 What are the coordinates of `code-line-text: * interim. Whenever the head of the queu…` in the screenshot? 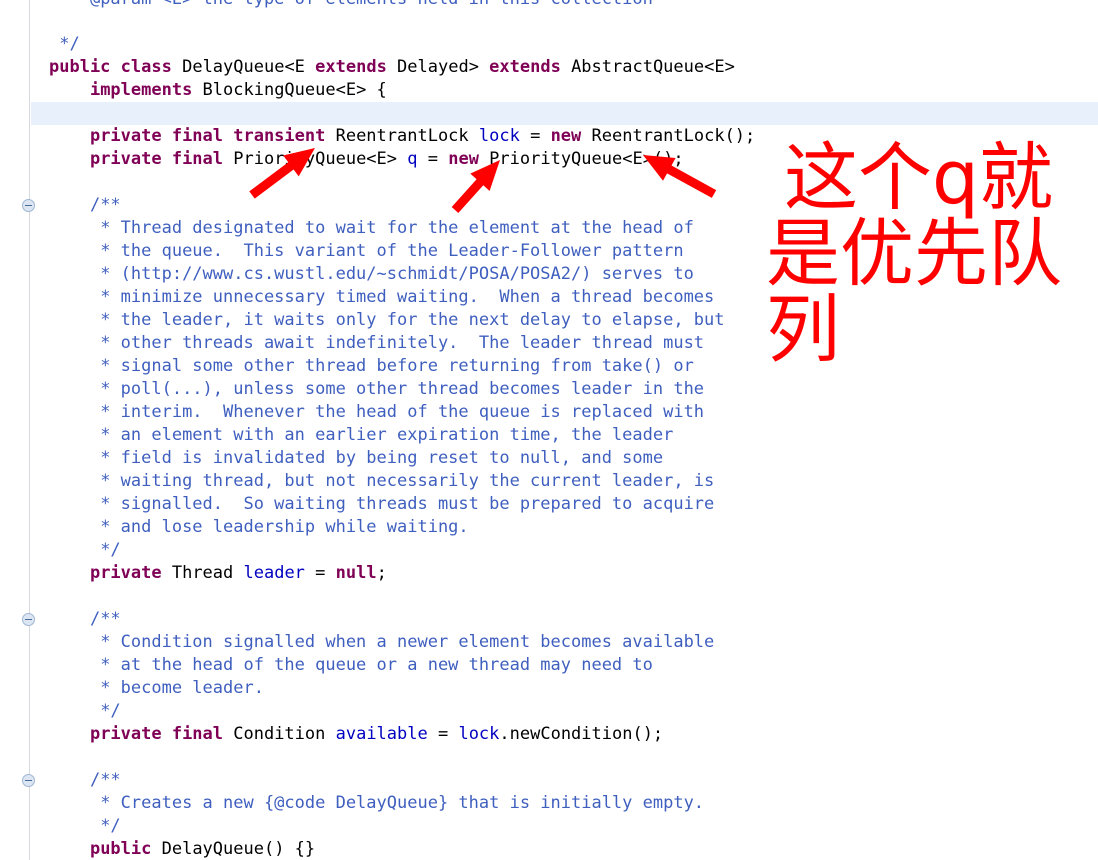 It's located at (564, 412).